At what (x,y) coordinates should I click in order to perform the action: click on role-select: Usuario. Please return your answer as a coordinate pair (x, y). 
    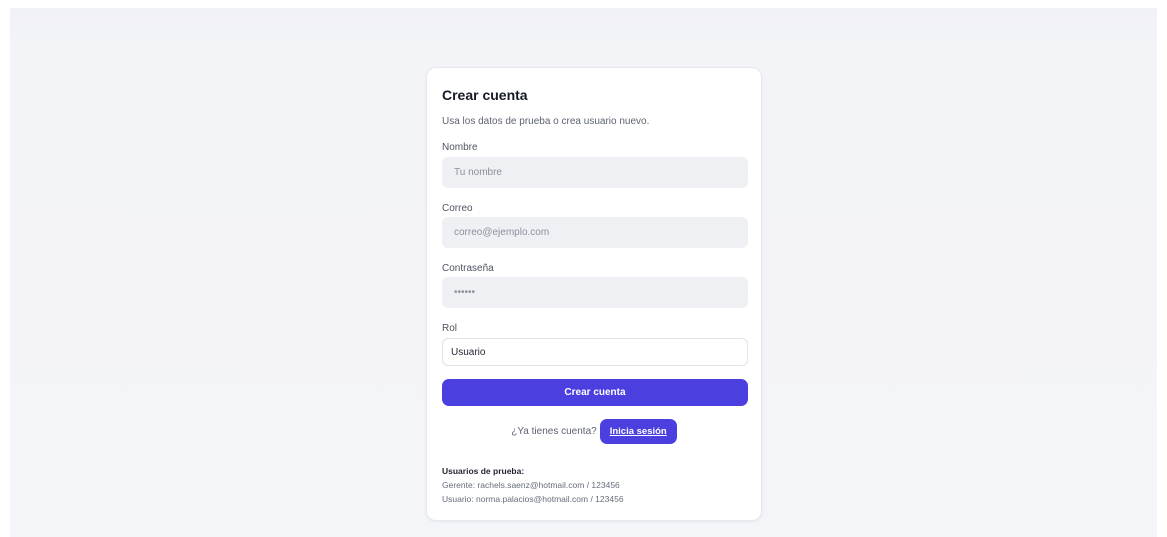
    Looking at the image, I should click on (595, 352).